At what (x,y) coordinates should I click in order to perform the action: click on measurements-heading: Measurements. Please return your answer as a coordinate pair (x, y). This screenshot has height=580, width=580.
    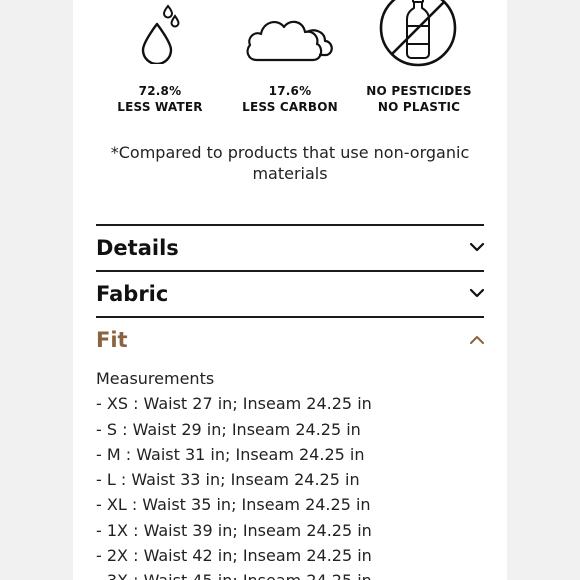
    Looking at the image, I should click on (155, 378).